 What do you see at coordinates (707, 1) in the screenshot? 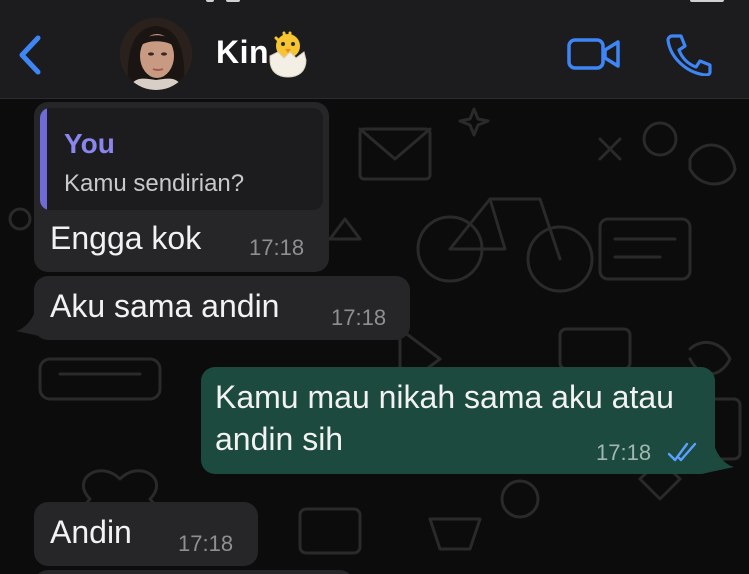
I see `battery-icon` at bounding box center [707, 1].